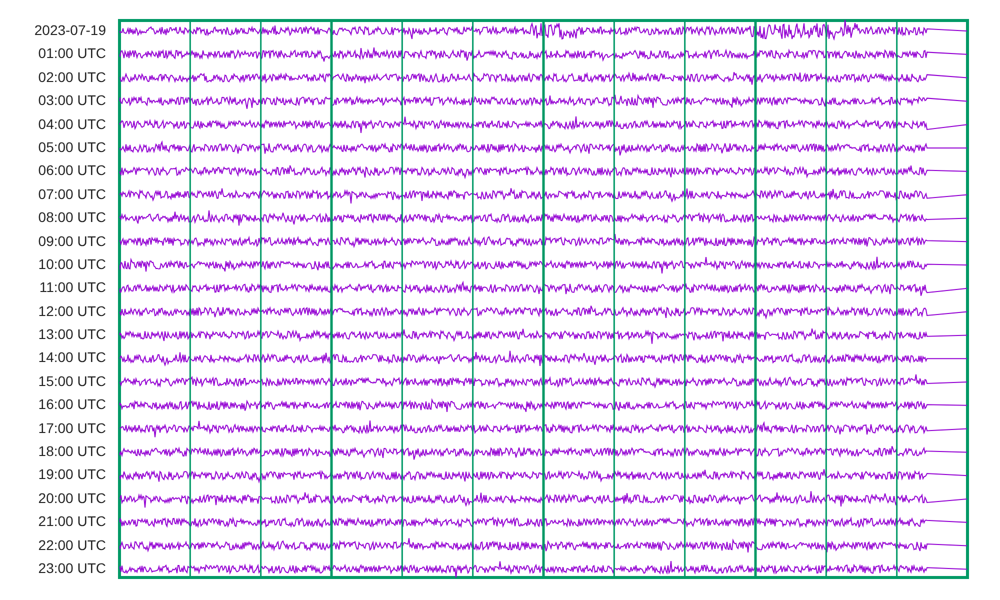  What do you see at coordinates (72, 194) in the screenshot?
I see `row-label: 07:00 UTC` at bounding box center [72, 194].